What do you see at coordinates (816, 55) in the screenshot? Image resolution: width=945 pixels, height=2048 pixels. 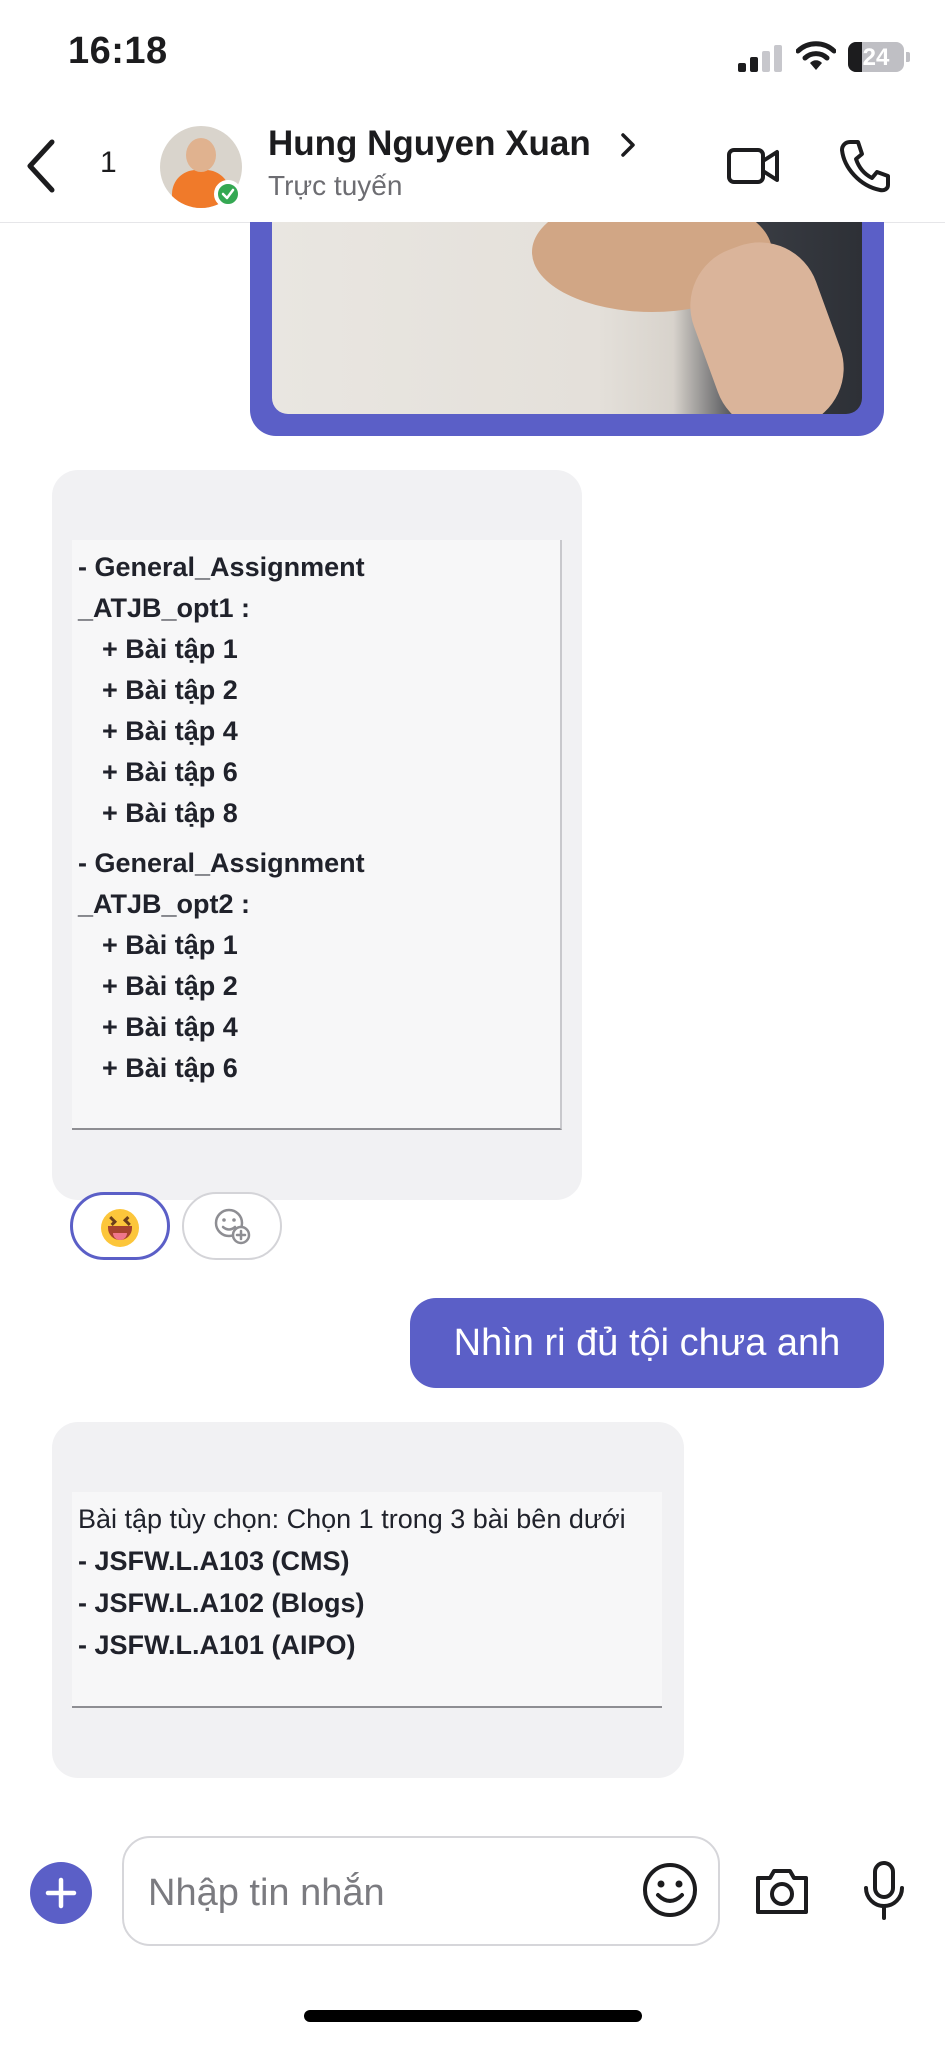 I see `wifi-icon` at bounding box center [816, 55].